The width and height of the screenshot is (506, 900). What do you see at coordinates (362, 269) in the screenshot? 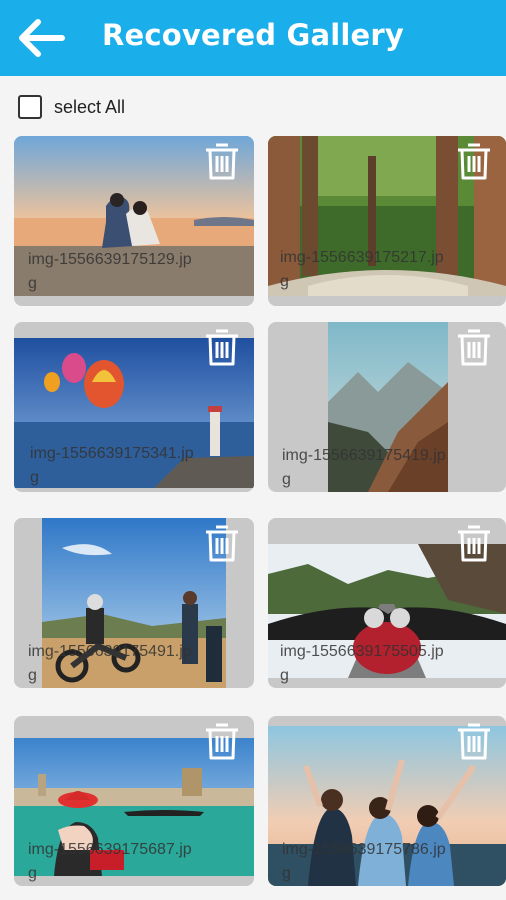
I see `file-name: img-1556639175217.jp g` at bounding box center [362, 269].